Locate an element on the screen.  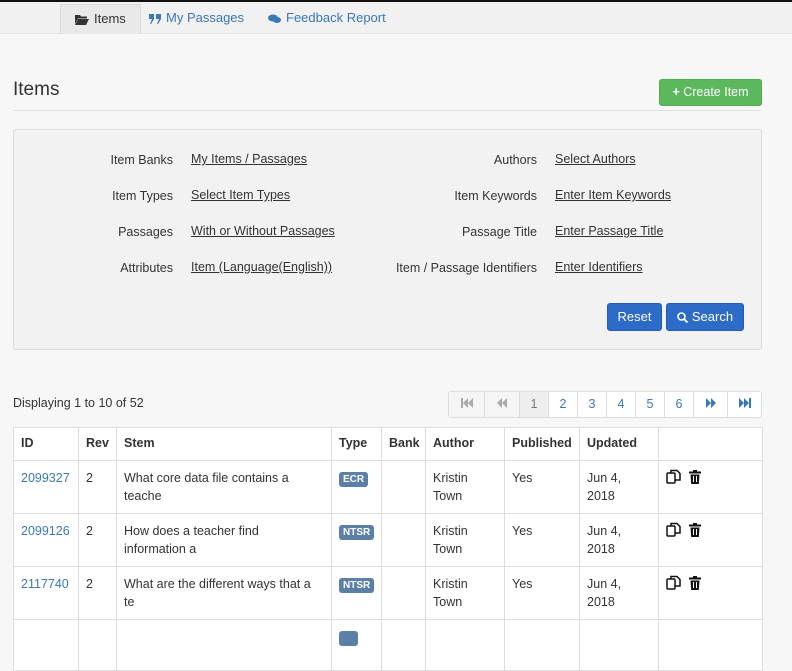
create-item-button: + Create Item is located at coordinates (710, 92).